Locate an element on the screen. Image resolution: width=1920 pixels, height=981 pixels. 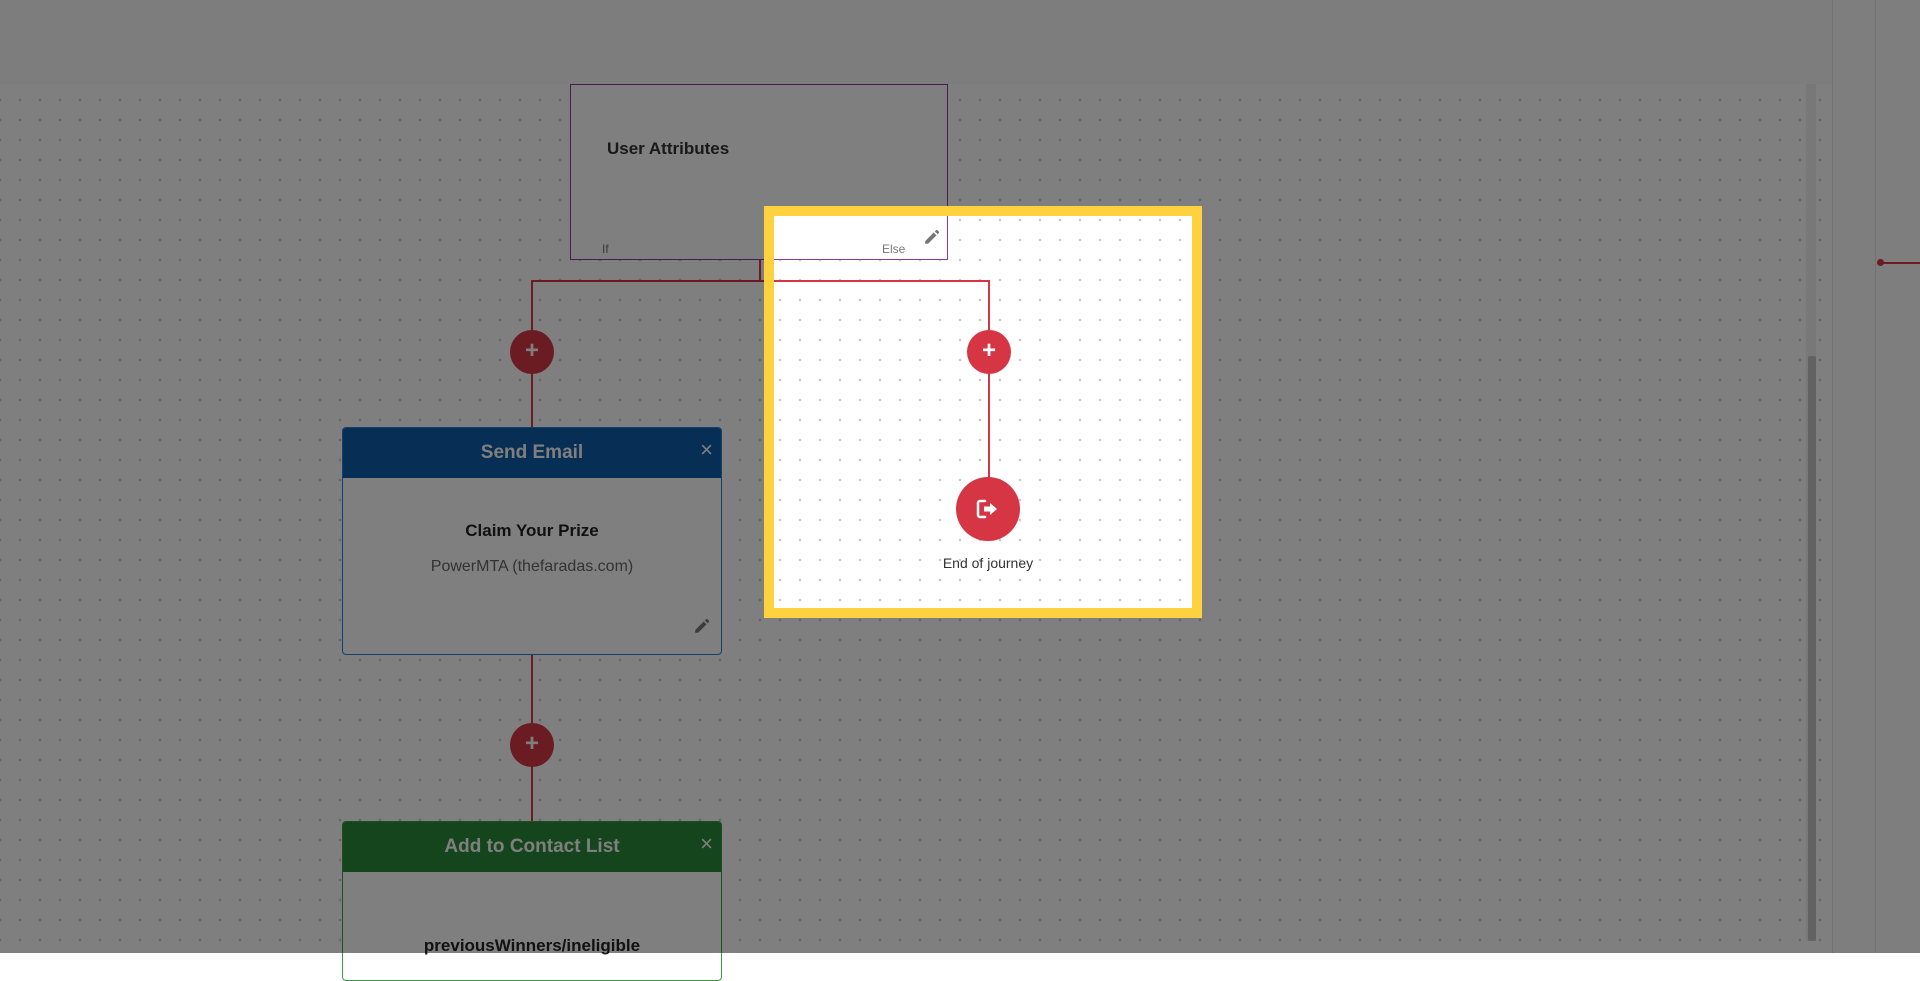
connector-stub is located at coordinates (1901, 263).